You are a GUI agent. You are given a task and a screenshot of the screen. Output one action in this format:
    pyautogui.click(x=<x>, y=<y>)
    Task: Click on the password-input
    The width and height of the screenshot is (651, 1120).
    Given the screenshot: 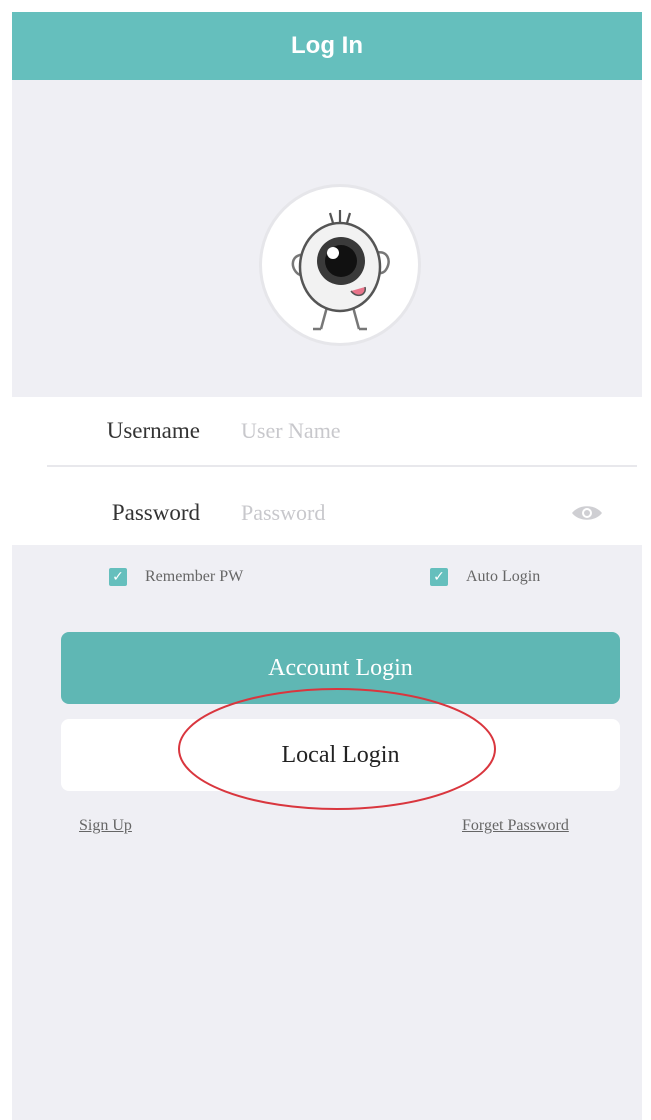 What is the action you would take?
    pyautogui.click(x=401, y=513)
    